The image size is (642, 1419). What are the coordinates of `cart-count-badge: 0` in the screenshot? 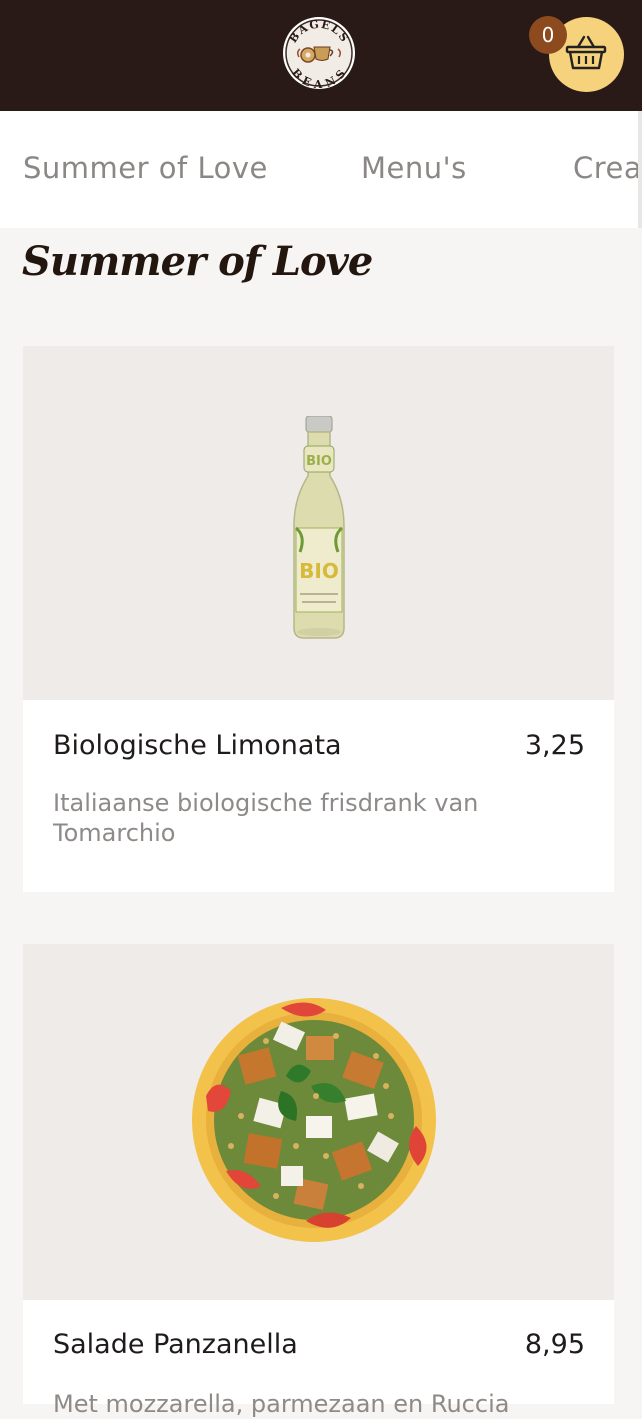 It's located at (548, 35).